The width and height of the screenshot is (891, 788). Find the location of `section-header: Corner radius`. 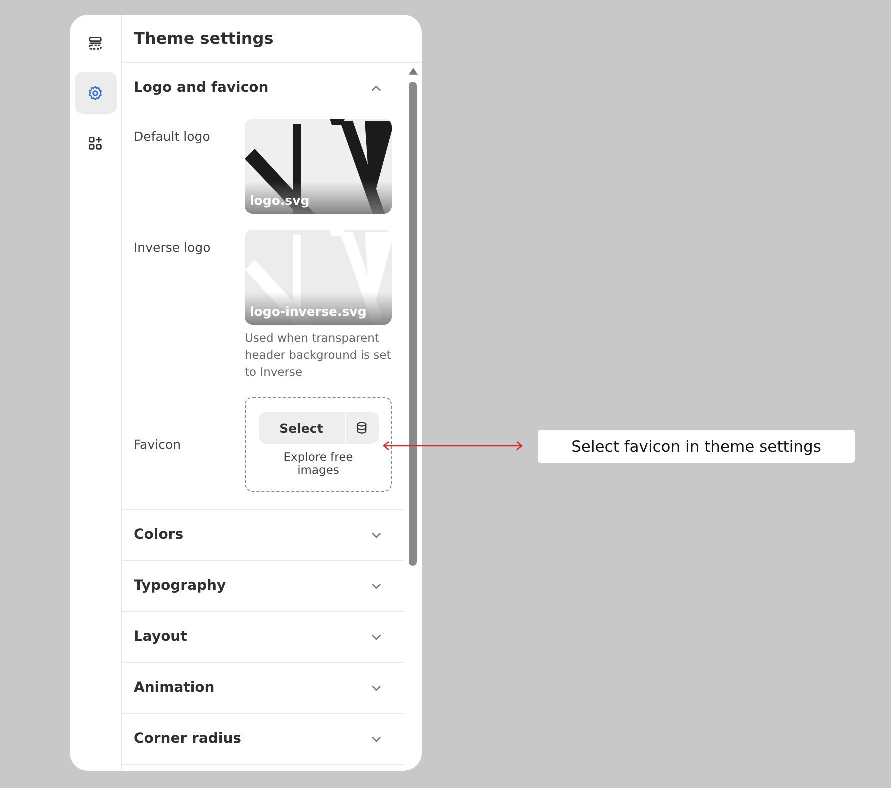

section-header: Corner radius is located at coordinates (263, 739).